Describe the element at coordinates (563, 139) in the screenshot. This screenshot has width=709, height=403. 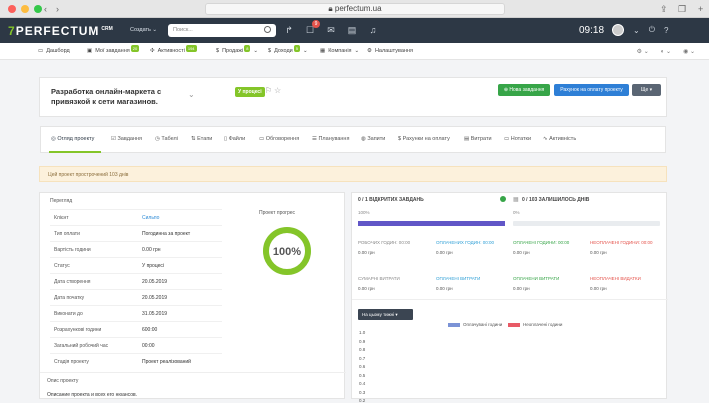
I see `tab-label: Активність` at that location.